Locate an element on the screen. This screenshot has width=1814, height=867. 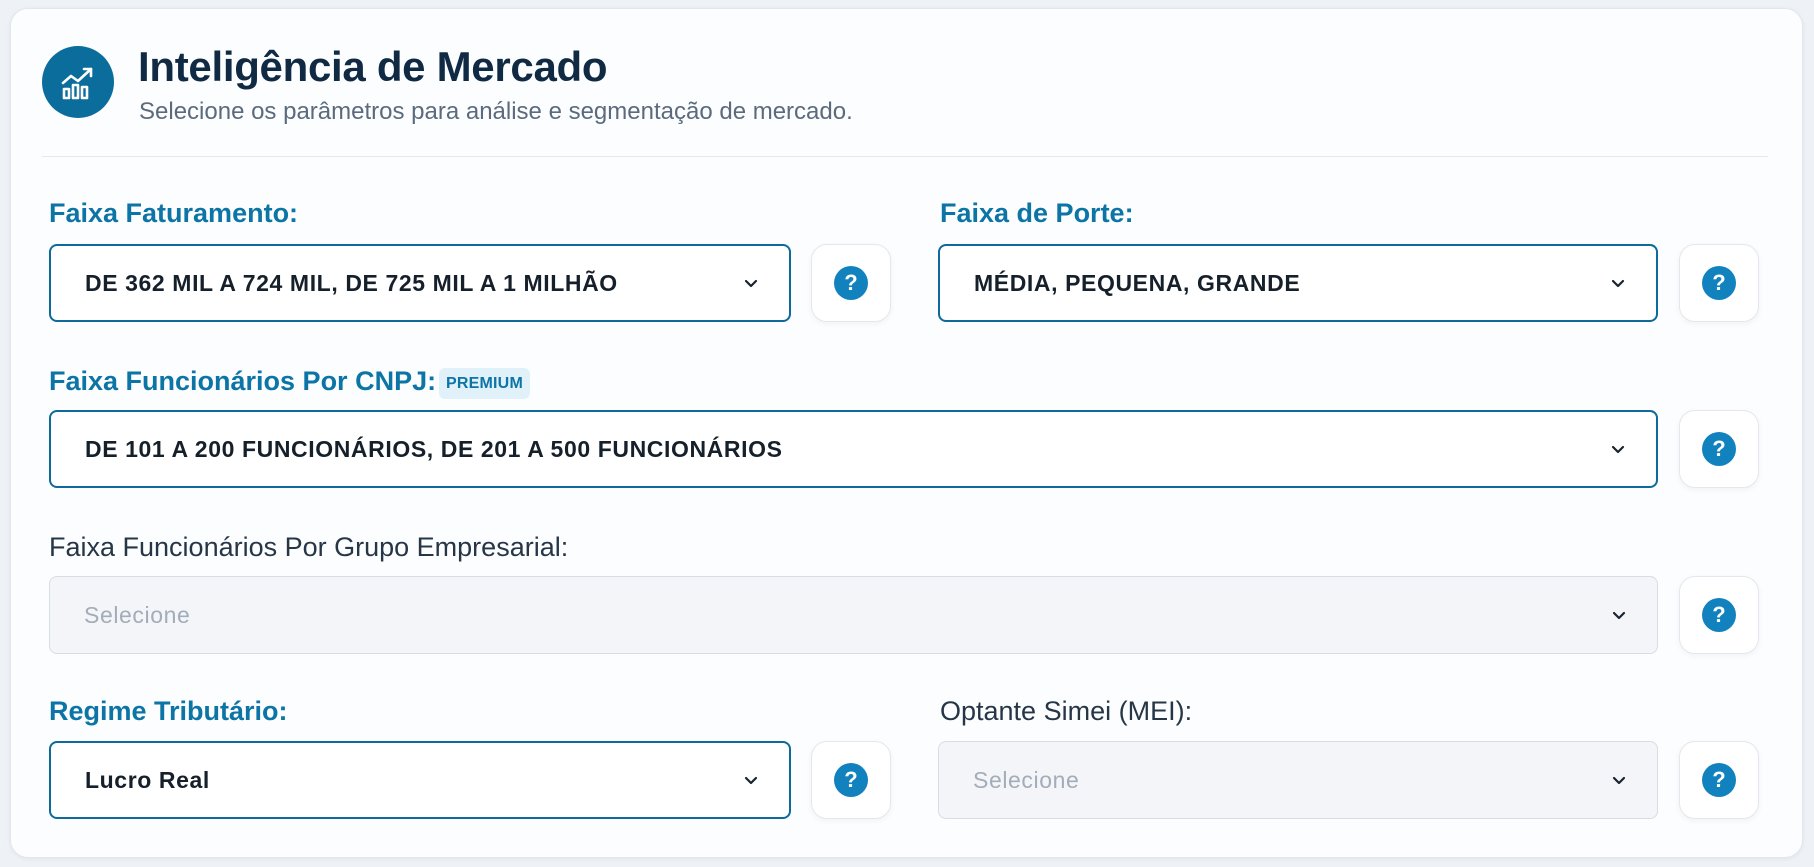
funcionarios-grupo-placeholder: Selecione is located at coordinates (137, 614).